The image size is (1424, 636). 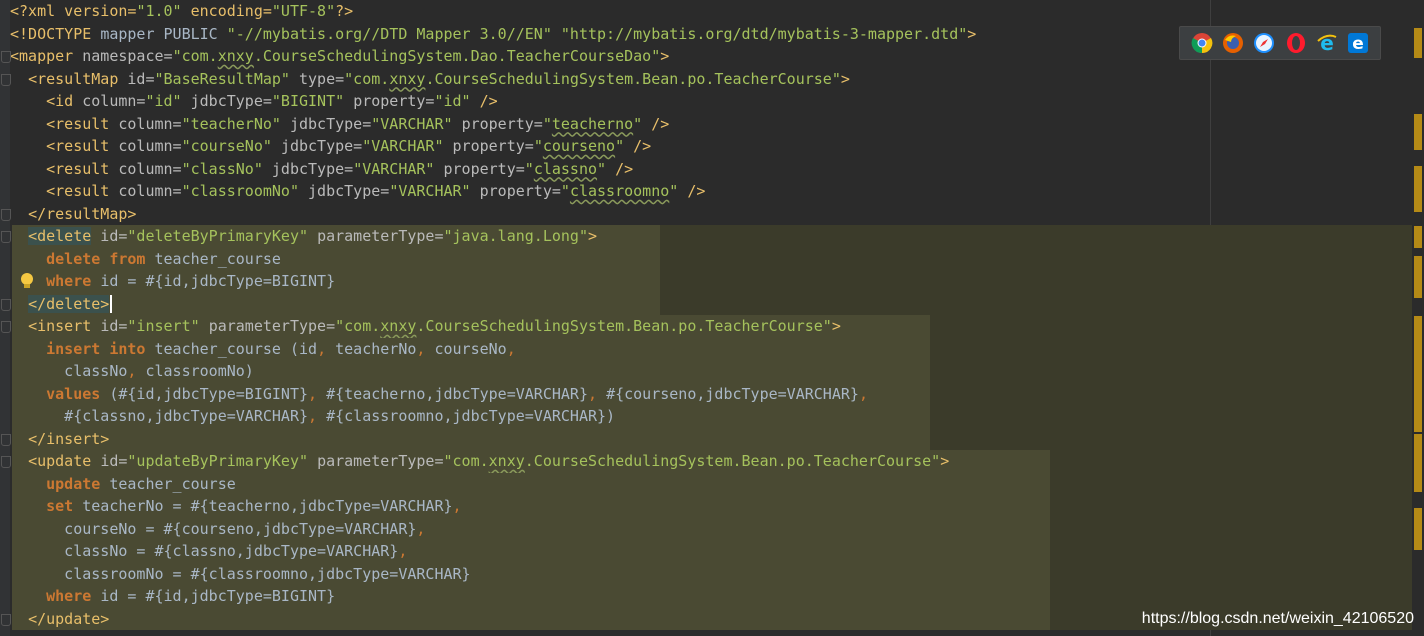 What do you see at coordinates (208, 551) in the screenshot?
I see `code-text: classNo = #{classno,jdbcType=VARCHAR},` at bounding box center [208, 551].